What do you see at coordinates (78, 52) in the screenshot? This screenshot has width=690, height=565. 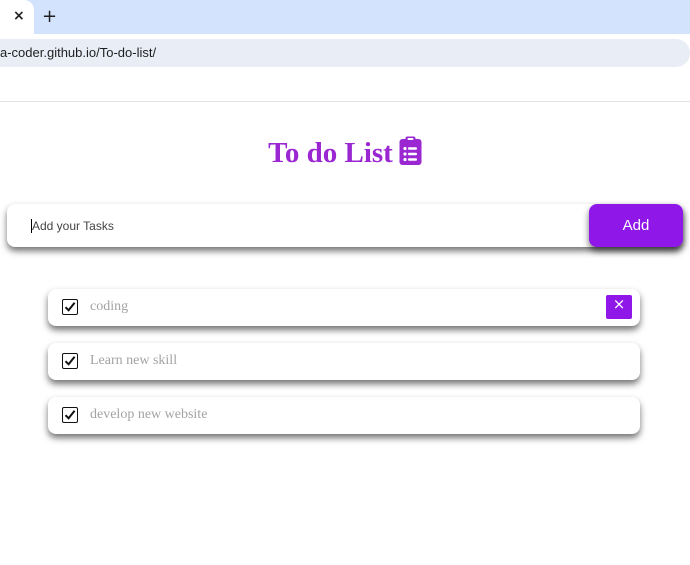 I see `url-text: a-coder.github.io/To-do-list/` at bounding box center [78, 52].